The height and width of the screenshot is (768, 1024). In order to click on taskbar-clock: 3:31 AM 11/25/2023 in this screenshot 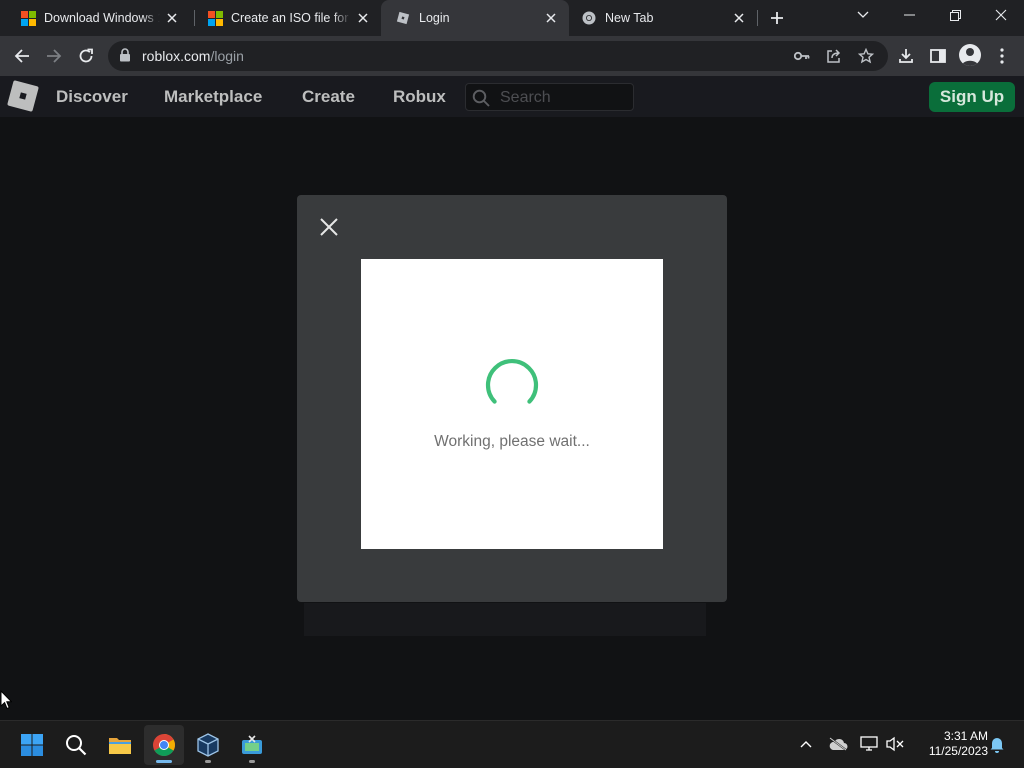, I will do `click(950, 744)`.